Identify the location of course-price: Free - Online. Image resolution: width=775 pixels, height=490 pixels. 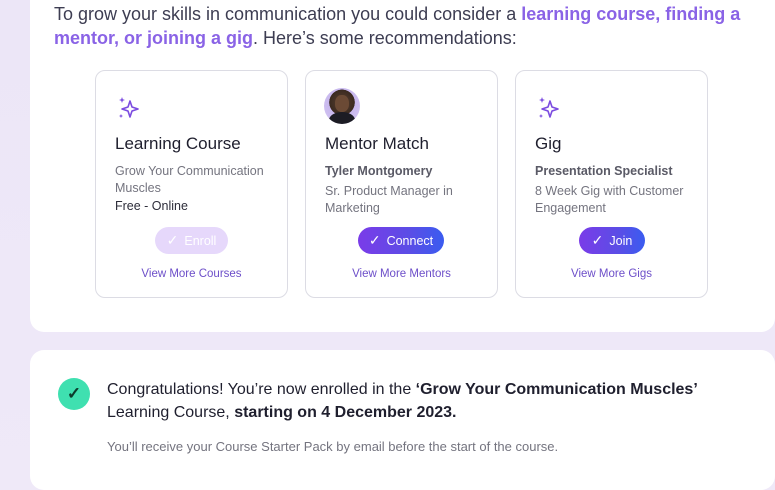
(151, 206).